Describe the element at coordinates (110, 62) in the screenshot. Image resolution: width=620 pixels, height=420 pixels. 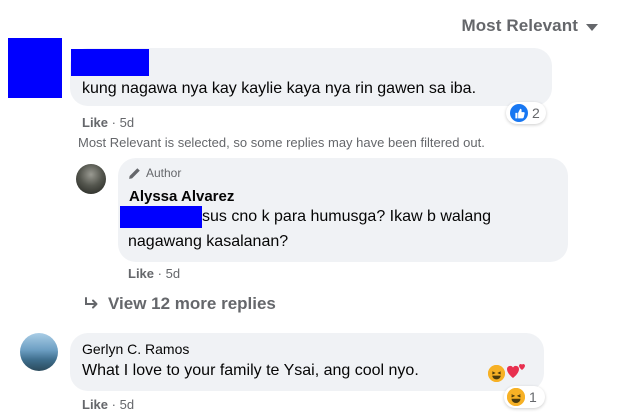
I see `commenter-name-redacted` at that location.